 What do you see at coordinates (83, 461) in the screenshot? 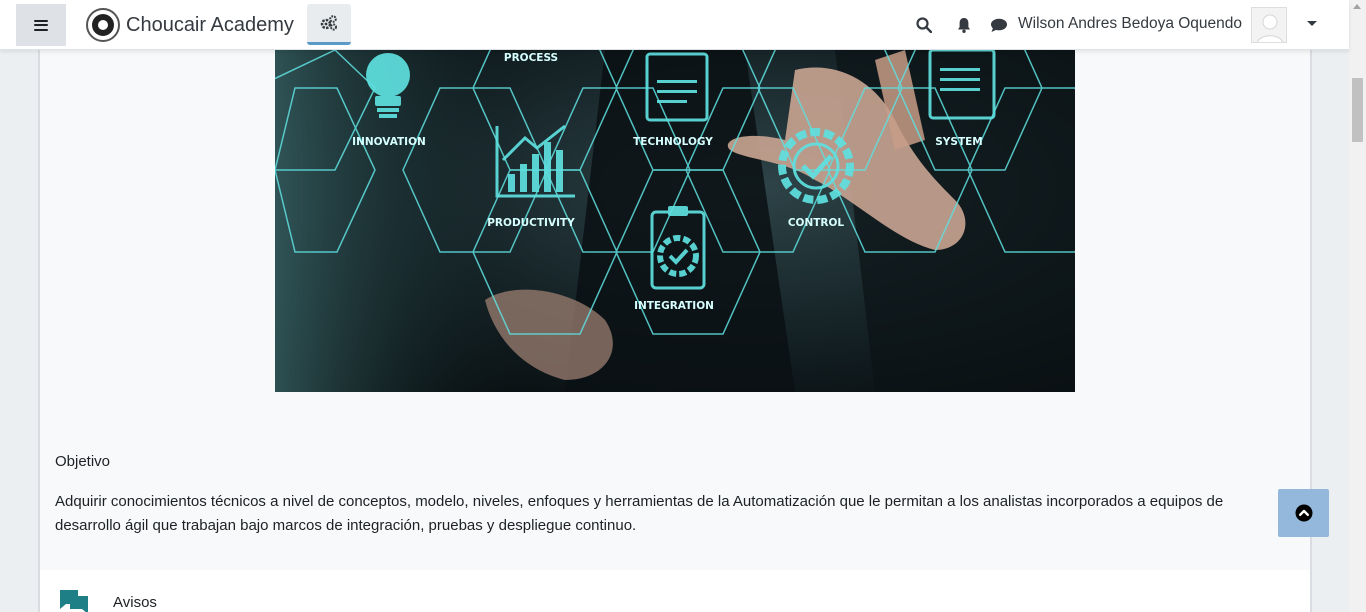
I see `section-title: Objetivo` at bounding box center [83, 461].